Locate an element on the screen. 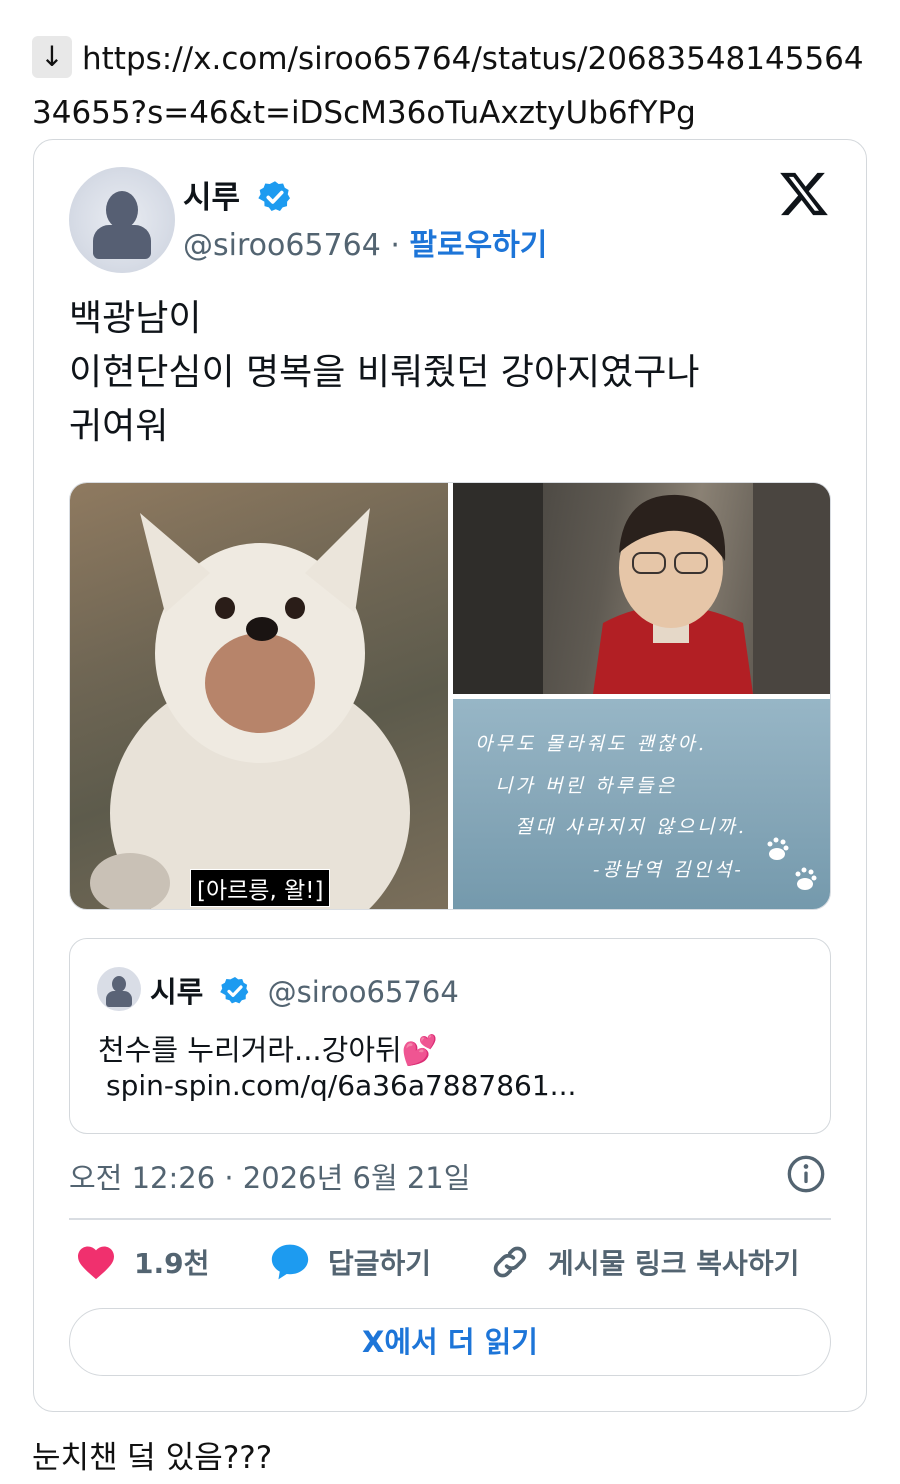  tweet-text: 백광남이 이현단심이 명복을 비뤄줬던 강아지였구나 귀여워 is located at coordinates (449, 373).